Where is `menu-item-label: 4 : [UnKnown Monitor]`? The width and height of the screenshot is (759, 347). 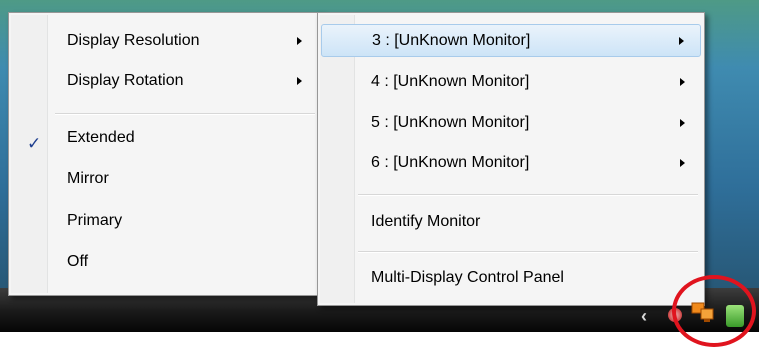
menu-item-label: 4 : [UnKnown Monitor] is located at coordinates (450, 81).